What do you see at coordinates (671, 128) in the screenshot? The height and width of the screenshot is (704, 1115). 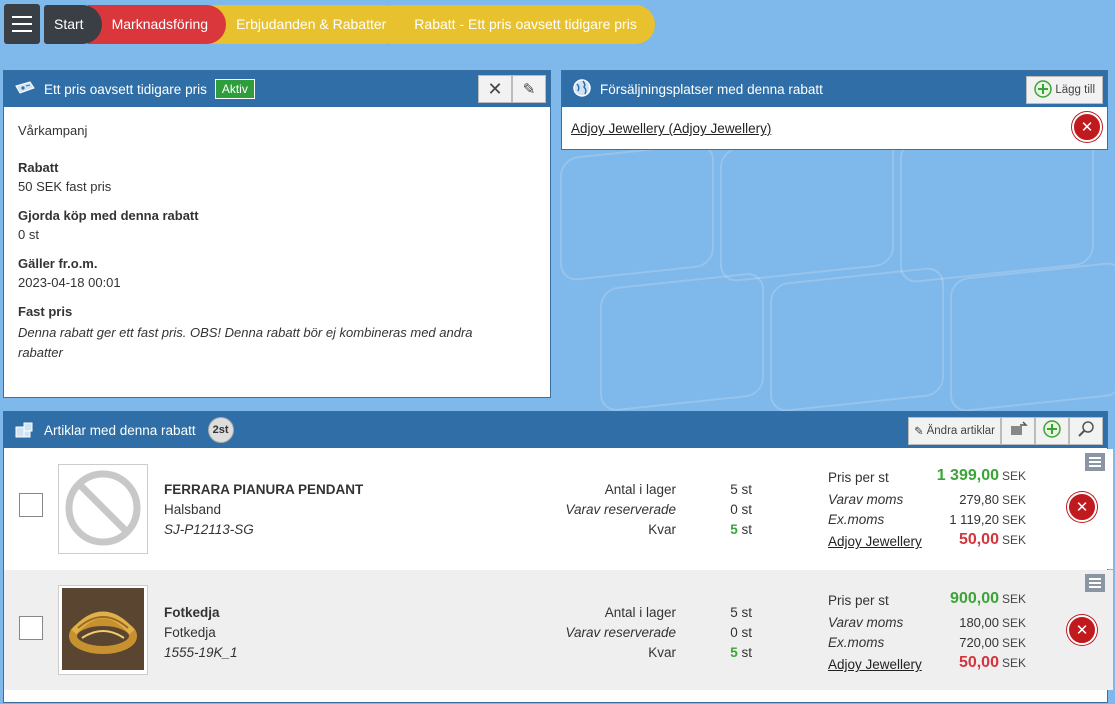 I see `sales-location-link: Adjoy Jewellery (Adjoy Jewellery)` at bounding box center [671, 128].